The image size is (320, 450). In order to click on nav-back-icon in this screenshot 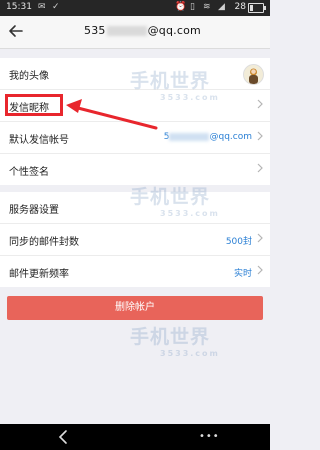, I will do `click(63, 437)`.